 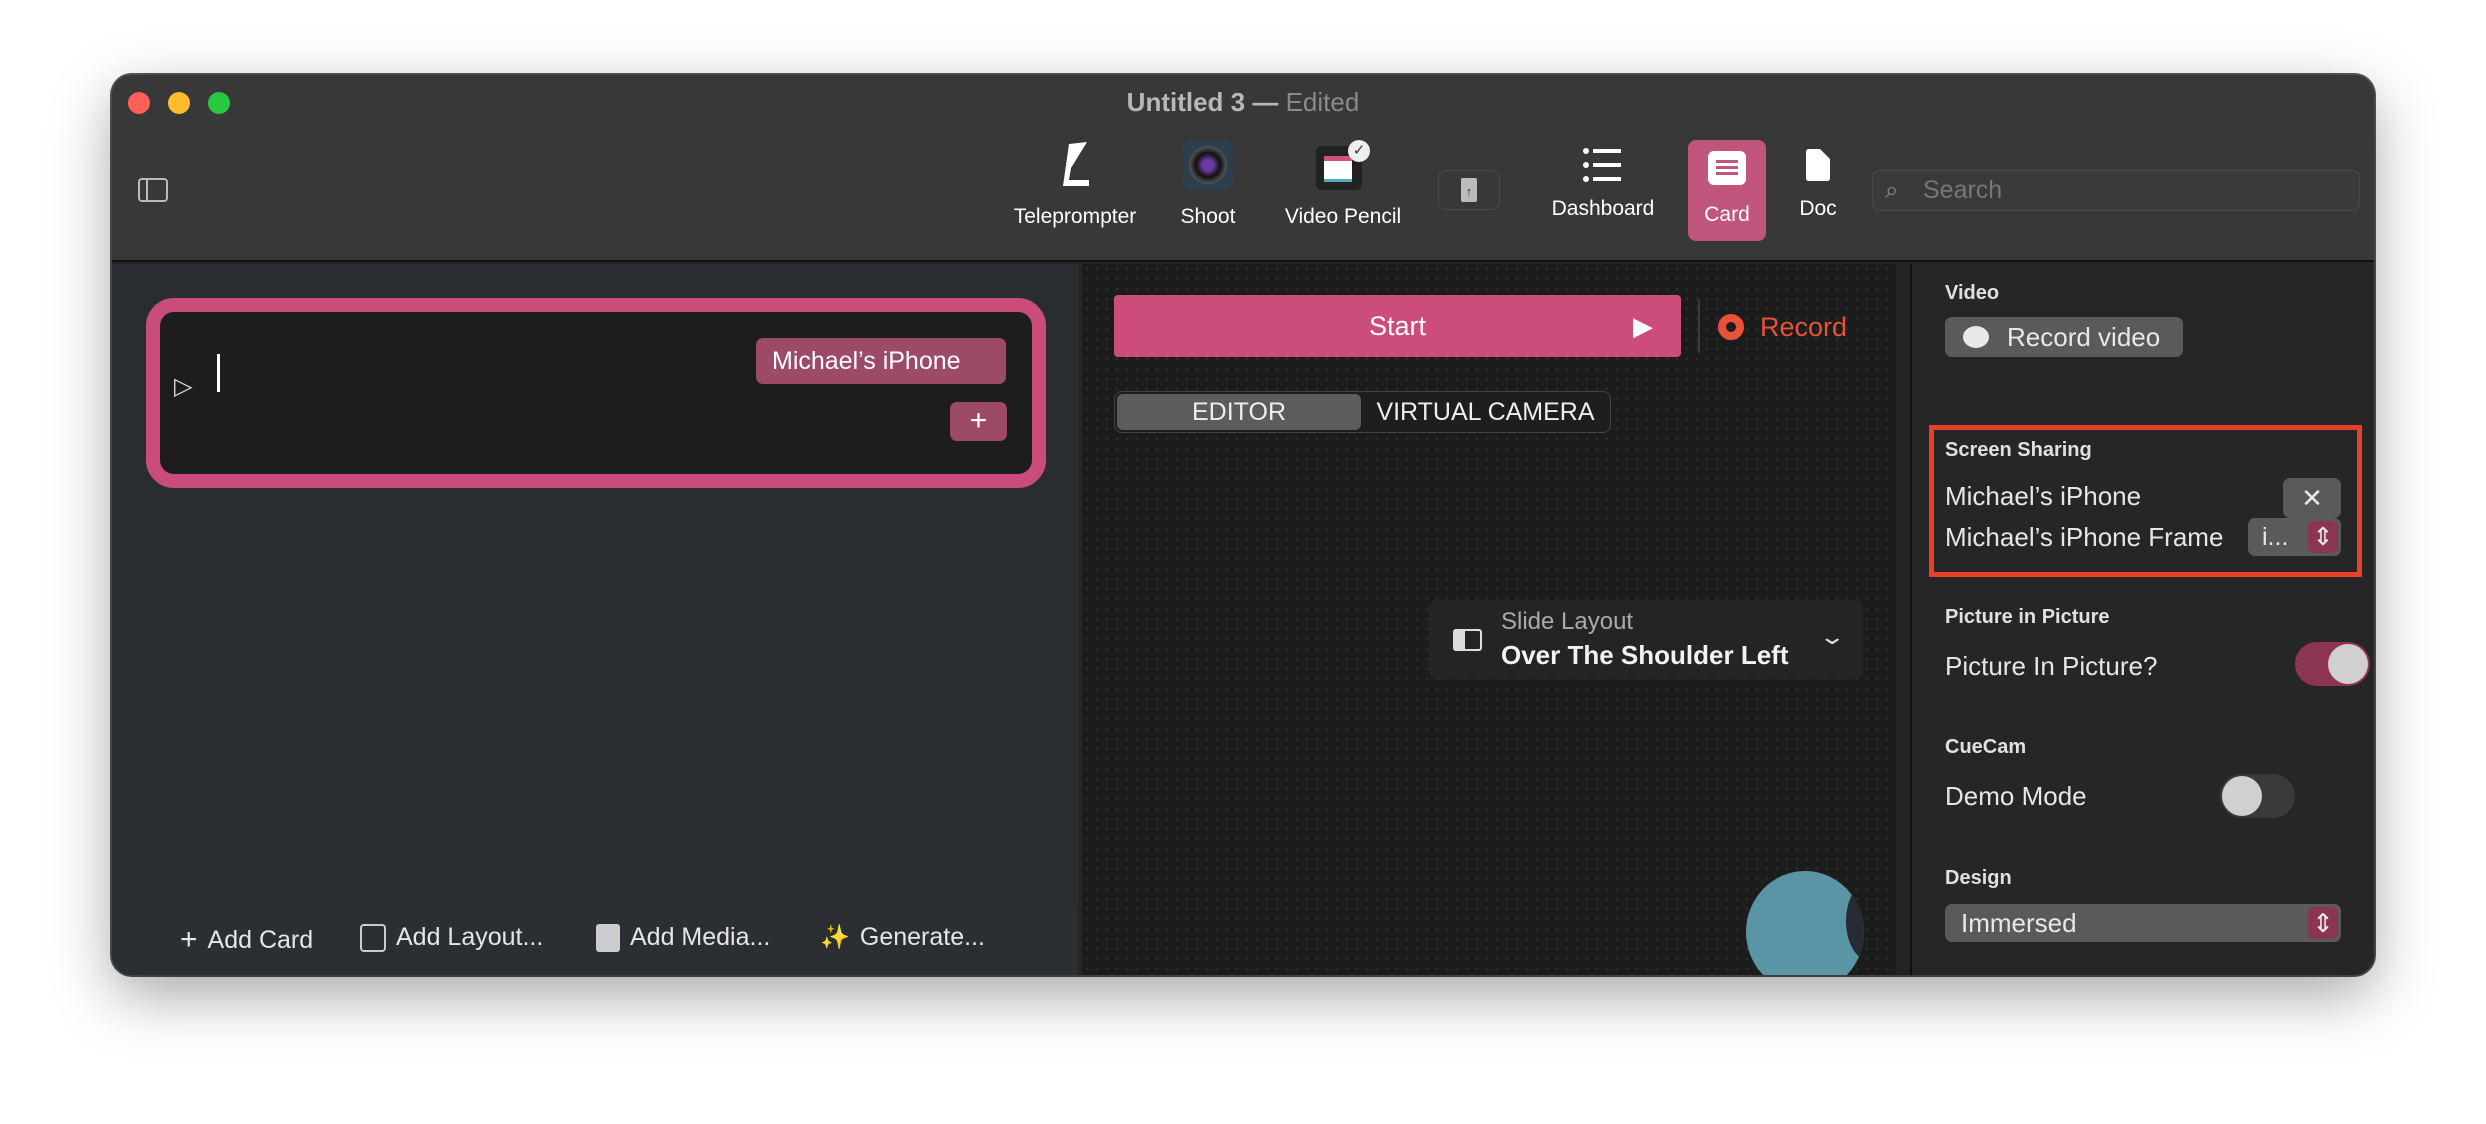 I want to click on tab-virtual-camera: VIRTUAL CAMERA, so click(x=1485, y=412).